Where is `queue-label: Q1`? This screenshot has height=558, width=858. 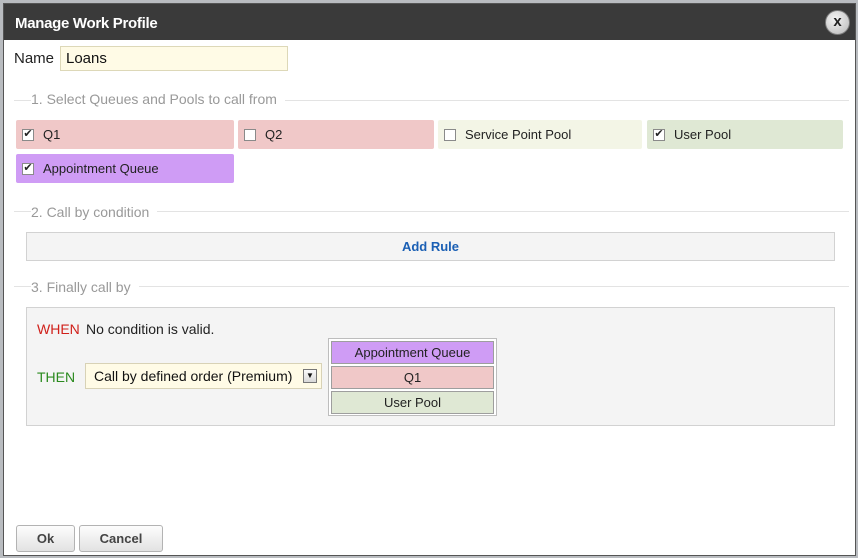
queue-label: Q1 is located at coordinates (52, 134).